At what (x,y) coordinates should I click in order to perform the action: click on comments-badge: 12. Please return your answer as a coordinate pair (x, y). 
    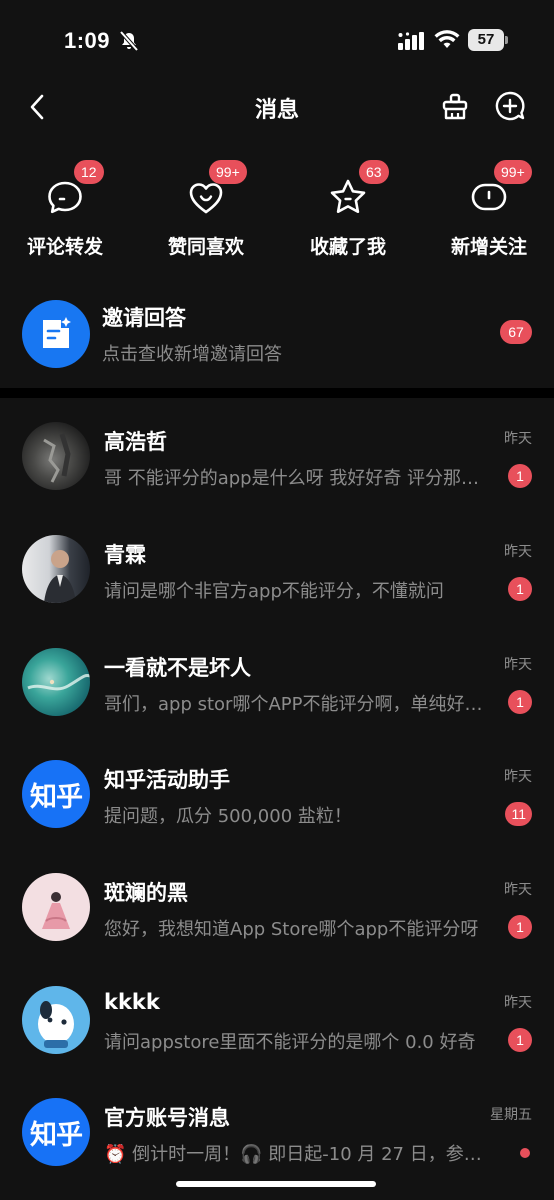
    Looking at the image, I should click on (89, 172).